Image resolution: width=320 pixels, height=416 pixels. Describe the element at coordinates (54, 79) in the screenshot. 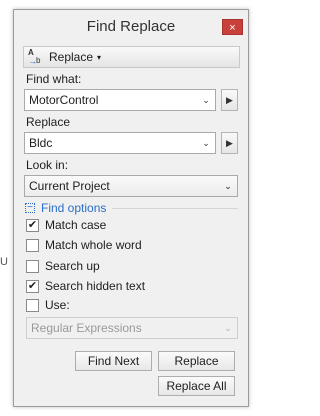

I see `find-what-label: Find what:` at that location.